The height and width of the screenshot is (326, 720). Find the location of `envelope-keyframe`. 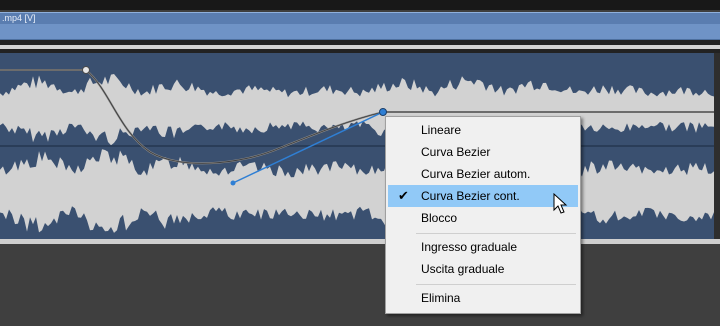

envelope-keyframe is located at coordinates (86, 70).